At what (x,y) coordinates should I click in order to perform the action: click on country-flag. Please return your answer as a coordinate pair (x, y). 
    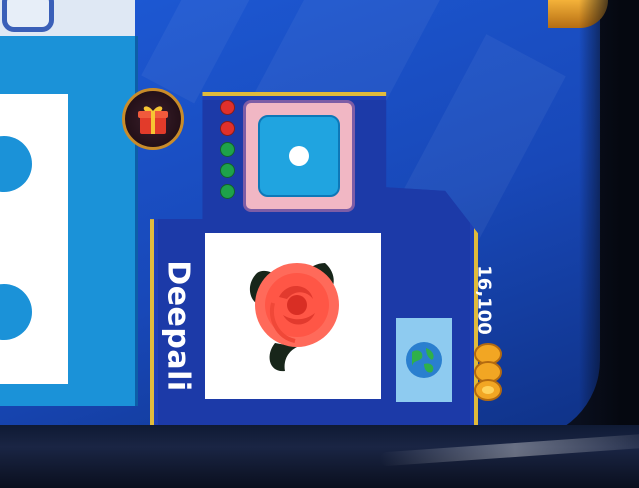
    Looking at the image, I should click on (424, 360).